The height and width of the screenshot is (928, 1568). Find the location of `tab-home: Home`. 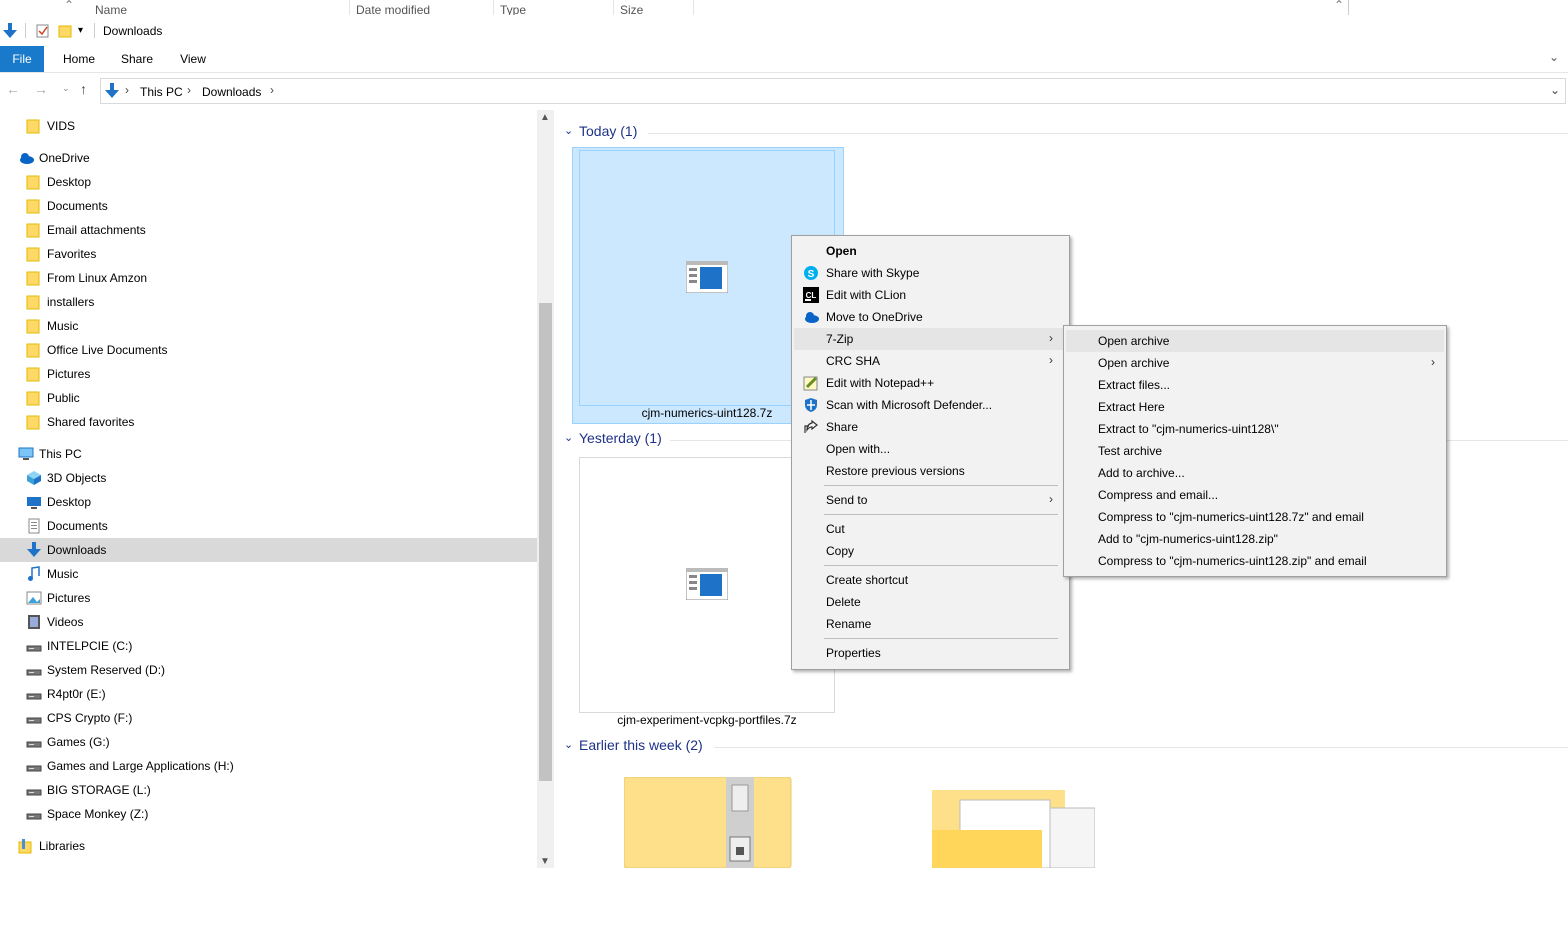

tab-home: Home is located at coordinates (79, 59).